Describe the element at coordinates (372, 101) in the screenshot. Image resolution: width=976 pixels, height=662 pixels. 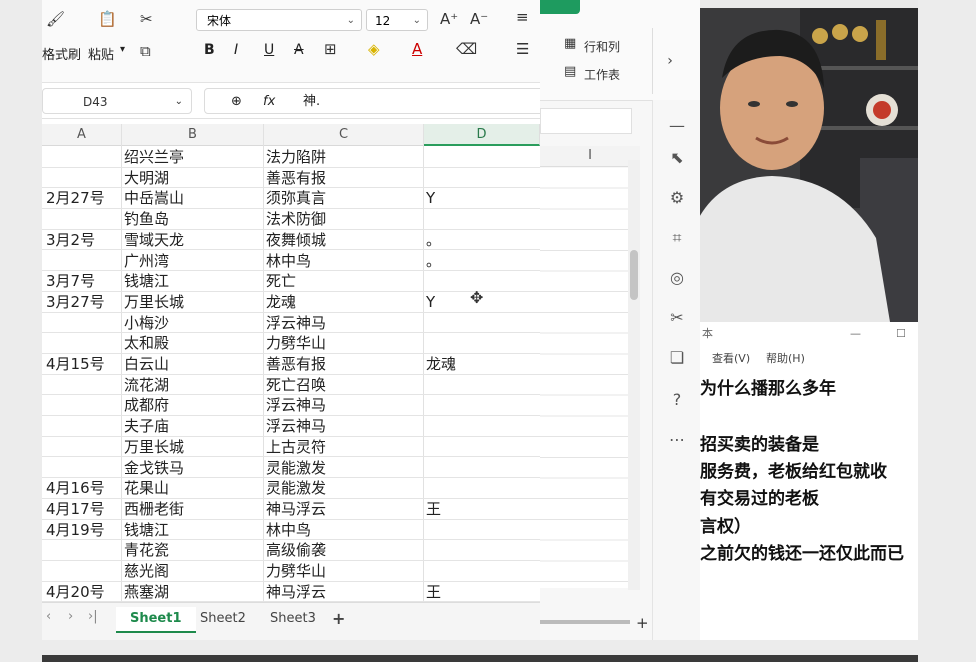
I see `formula-bar: ⊕ fx 神.` at that location.